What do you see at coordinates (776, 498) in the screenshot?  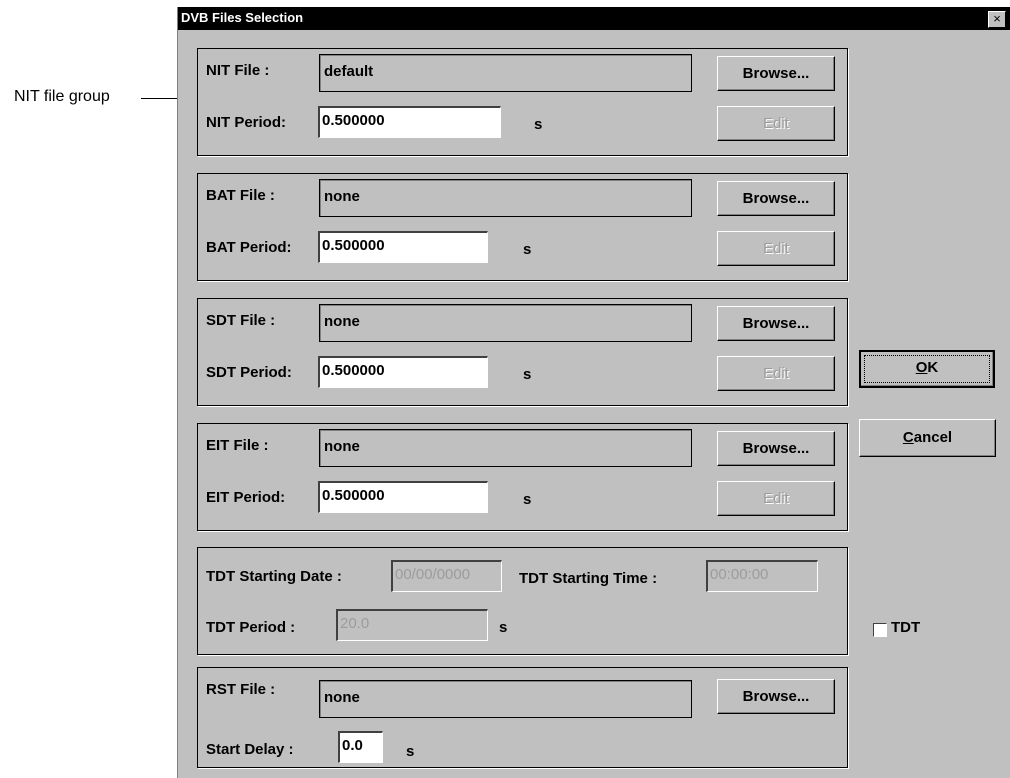 I see `eit-edit-button: Edit` at bounding box center [776, 498].